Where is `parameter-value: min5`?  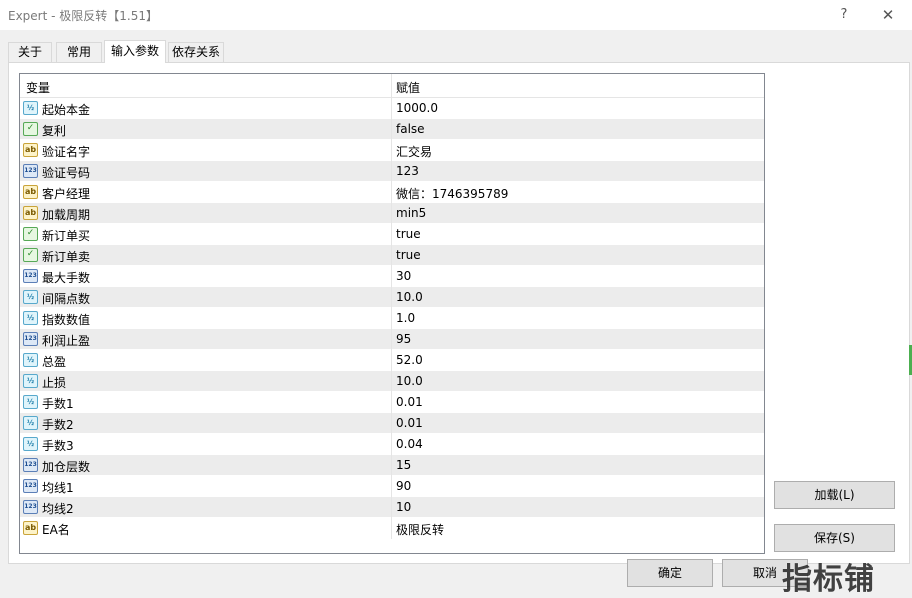 parameter-value: min5 is located at coordinates (411, 213).